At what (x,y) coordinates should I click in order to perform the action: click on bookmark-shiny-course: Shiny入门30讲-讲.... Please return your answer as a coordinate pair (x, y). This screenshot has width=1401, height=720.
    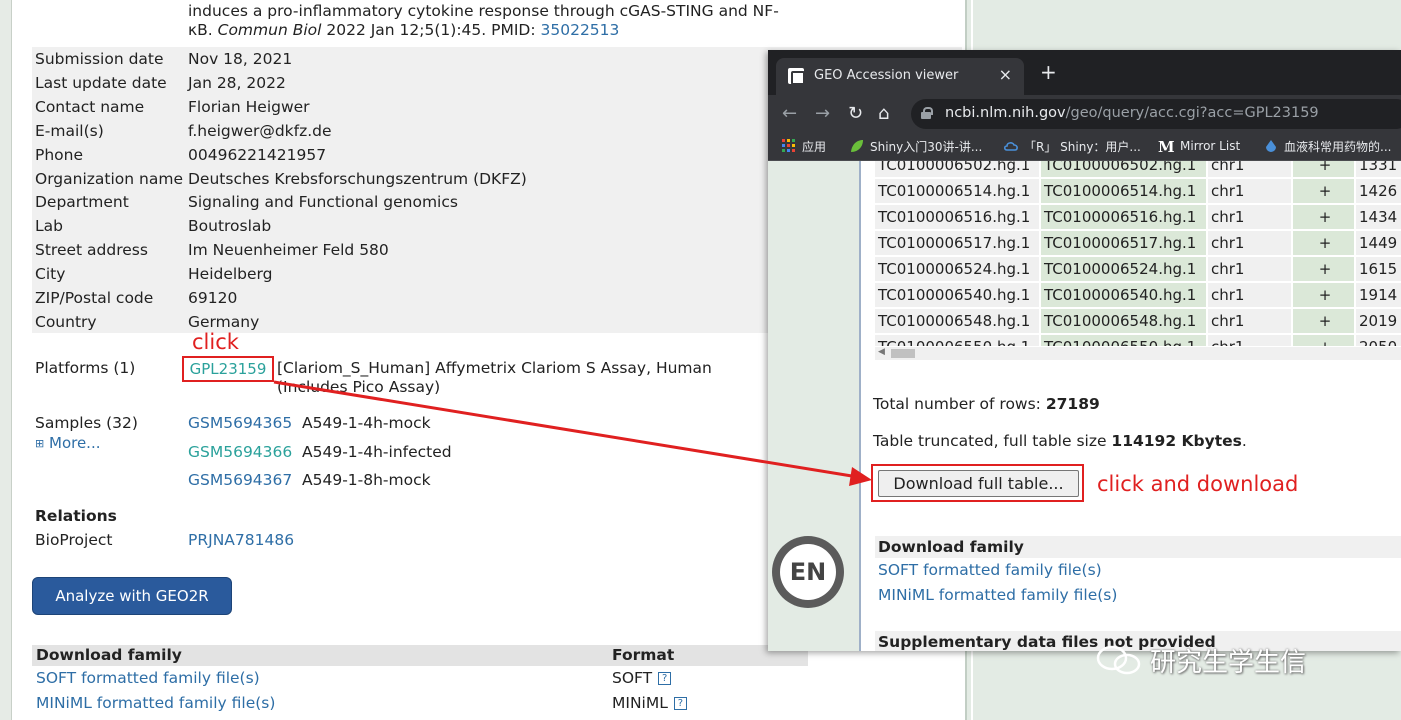
    Looking at the image, I should click on (916, 146).